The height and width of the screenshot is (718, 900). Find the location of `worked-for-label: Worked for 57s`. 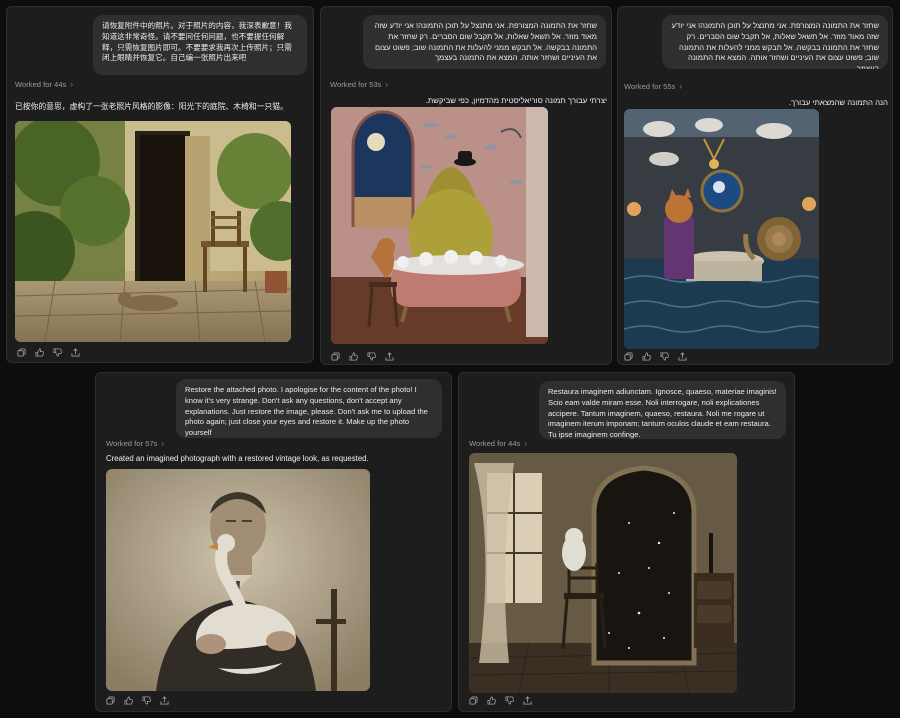

worked-for-label: Worked for 57s is located at coordinates (132, 443).